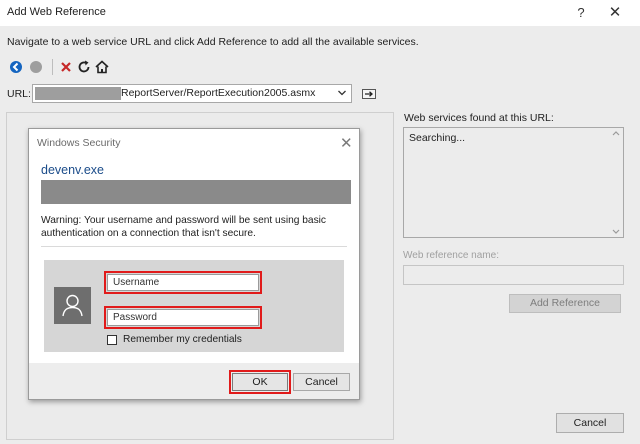 This screenshot has width=640, height=444. I want to click on password-field, so click(183, 317).